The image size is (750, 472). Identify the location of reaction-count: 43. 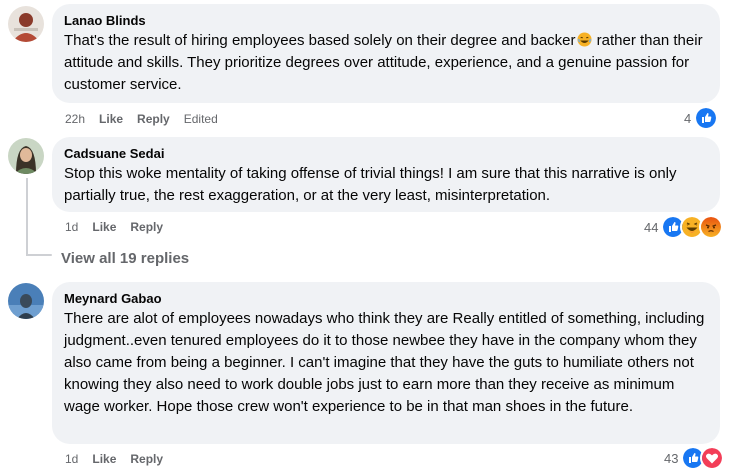
(671, 458).